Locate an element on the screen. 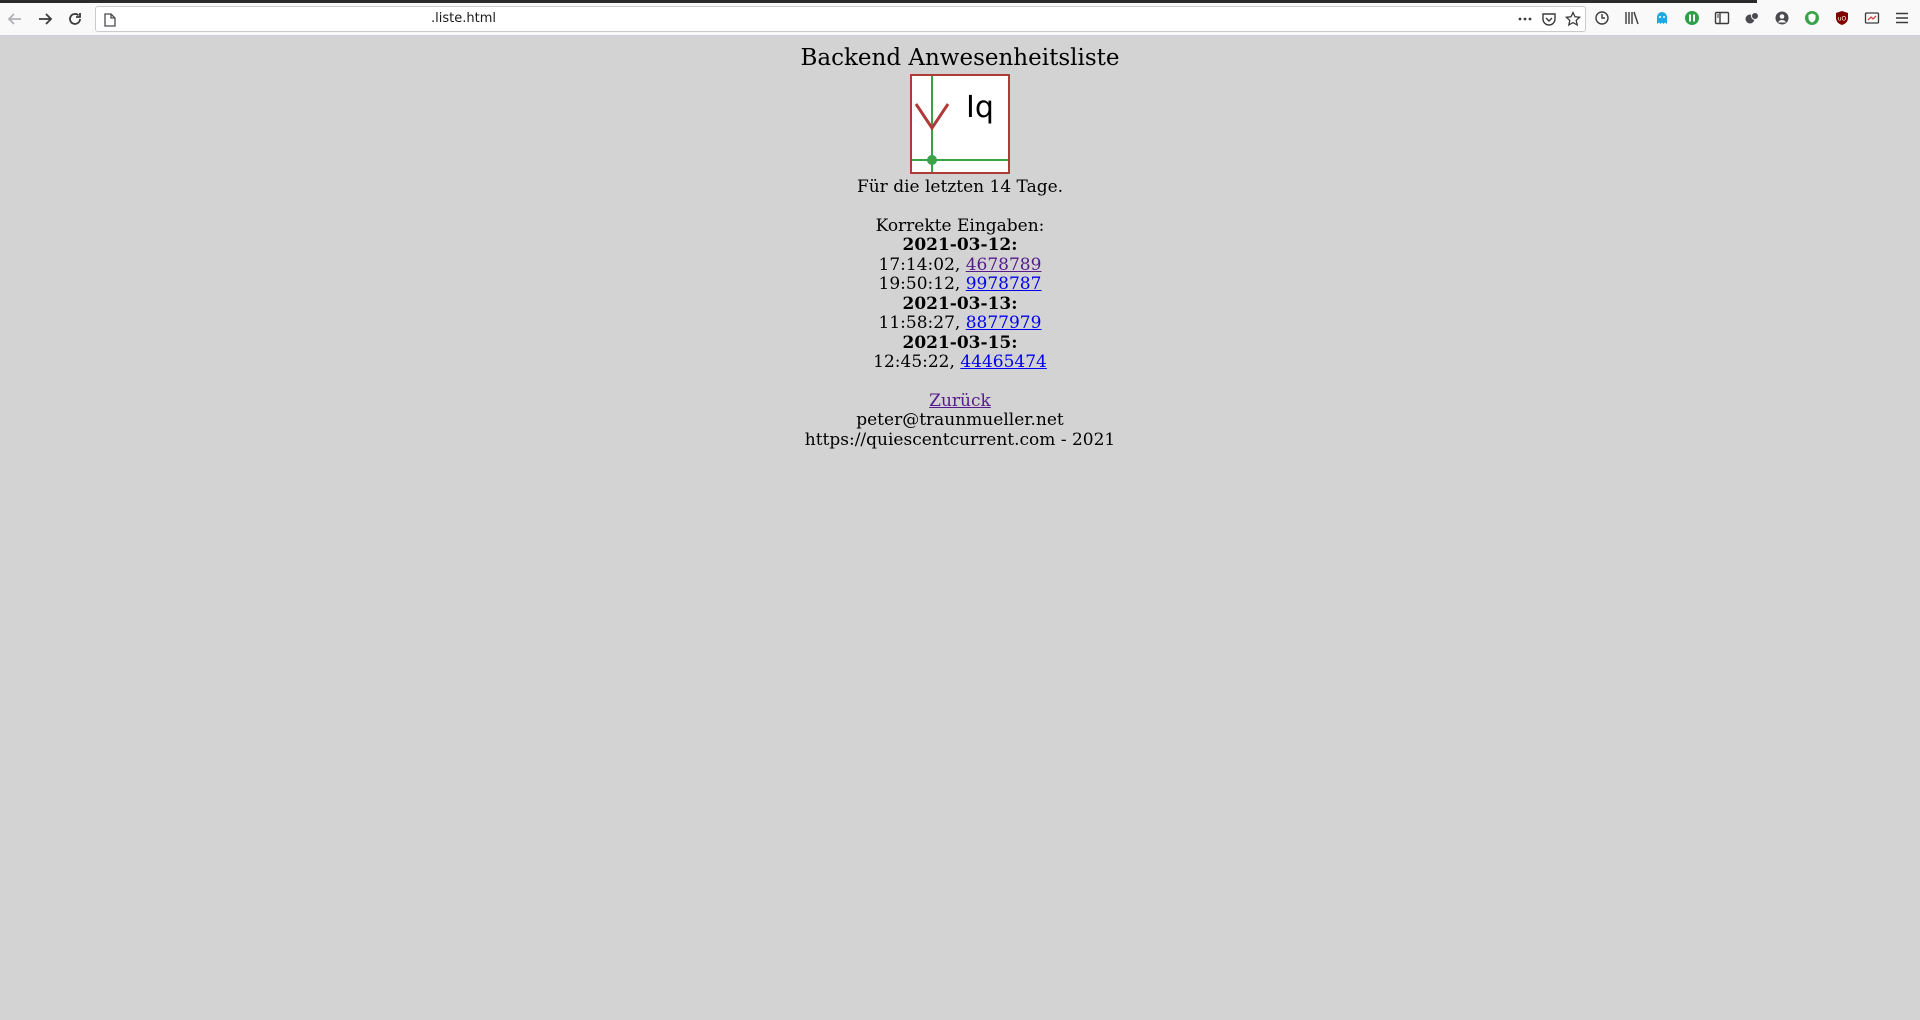 This screenshot has width=1920, height=1020. screenshot-icon is located at coordinates (1872, 18).